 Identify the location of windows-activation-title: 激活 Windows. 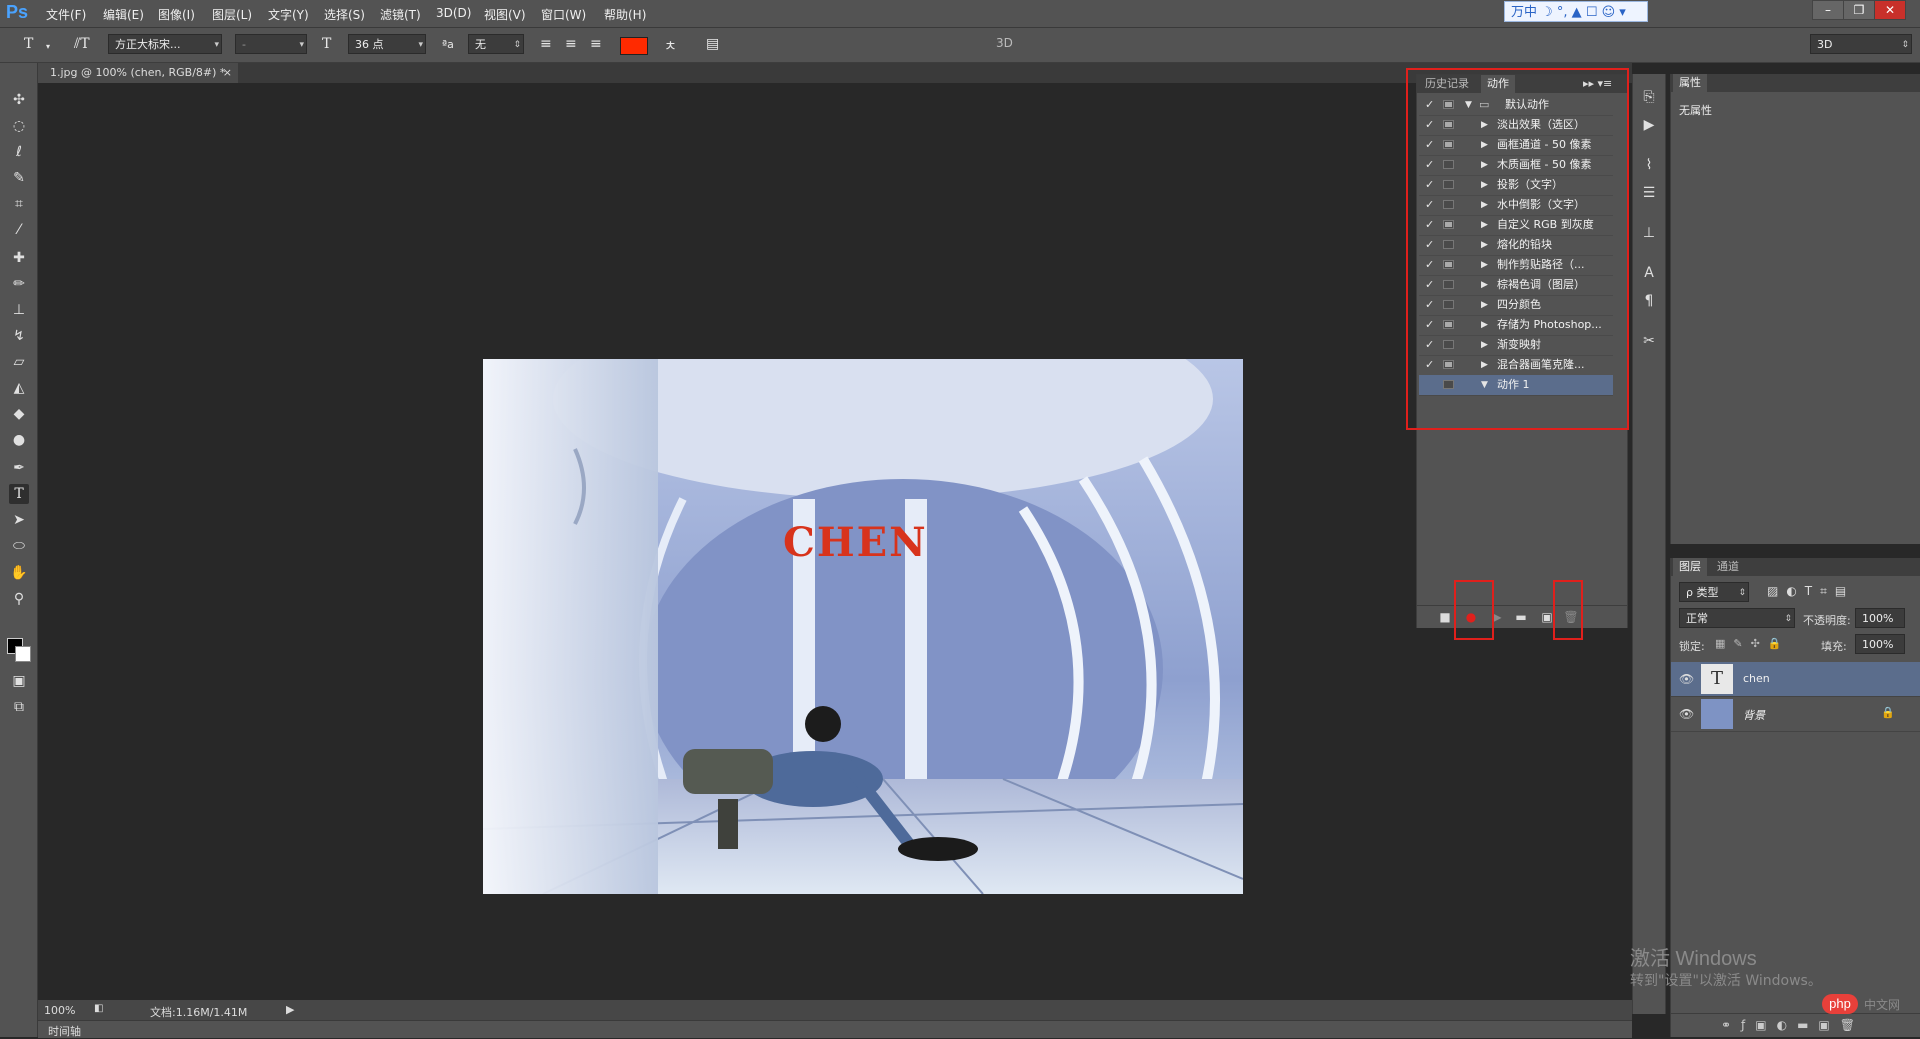
(1693, 959).